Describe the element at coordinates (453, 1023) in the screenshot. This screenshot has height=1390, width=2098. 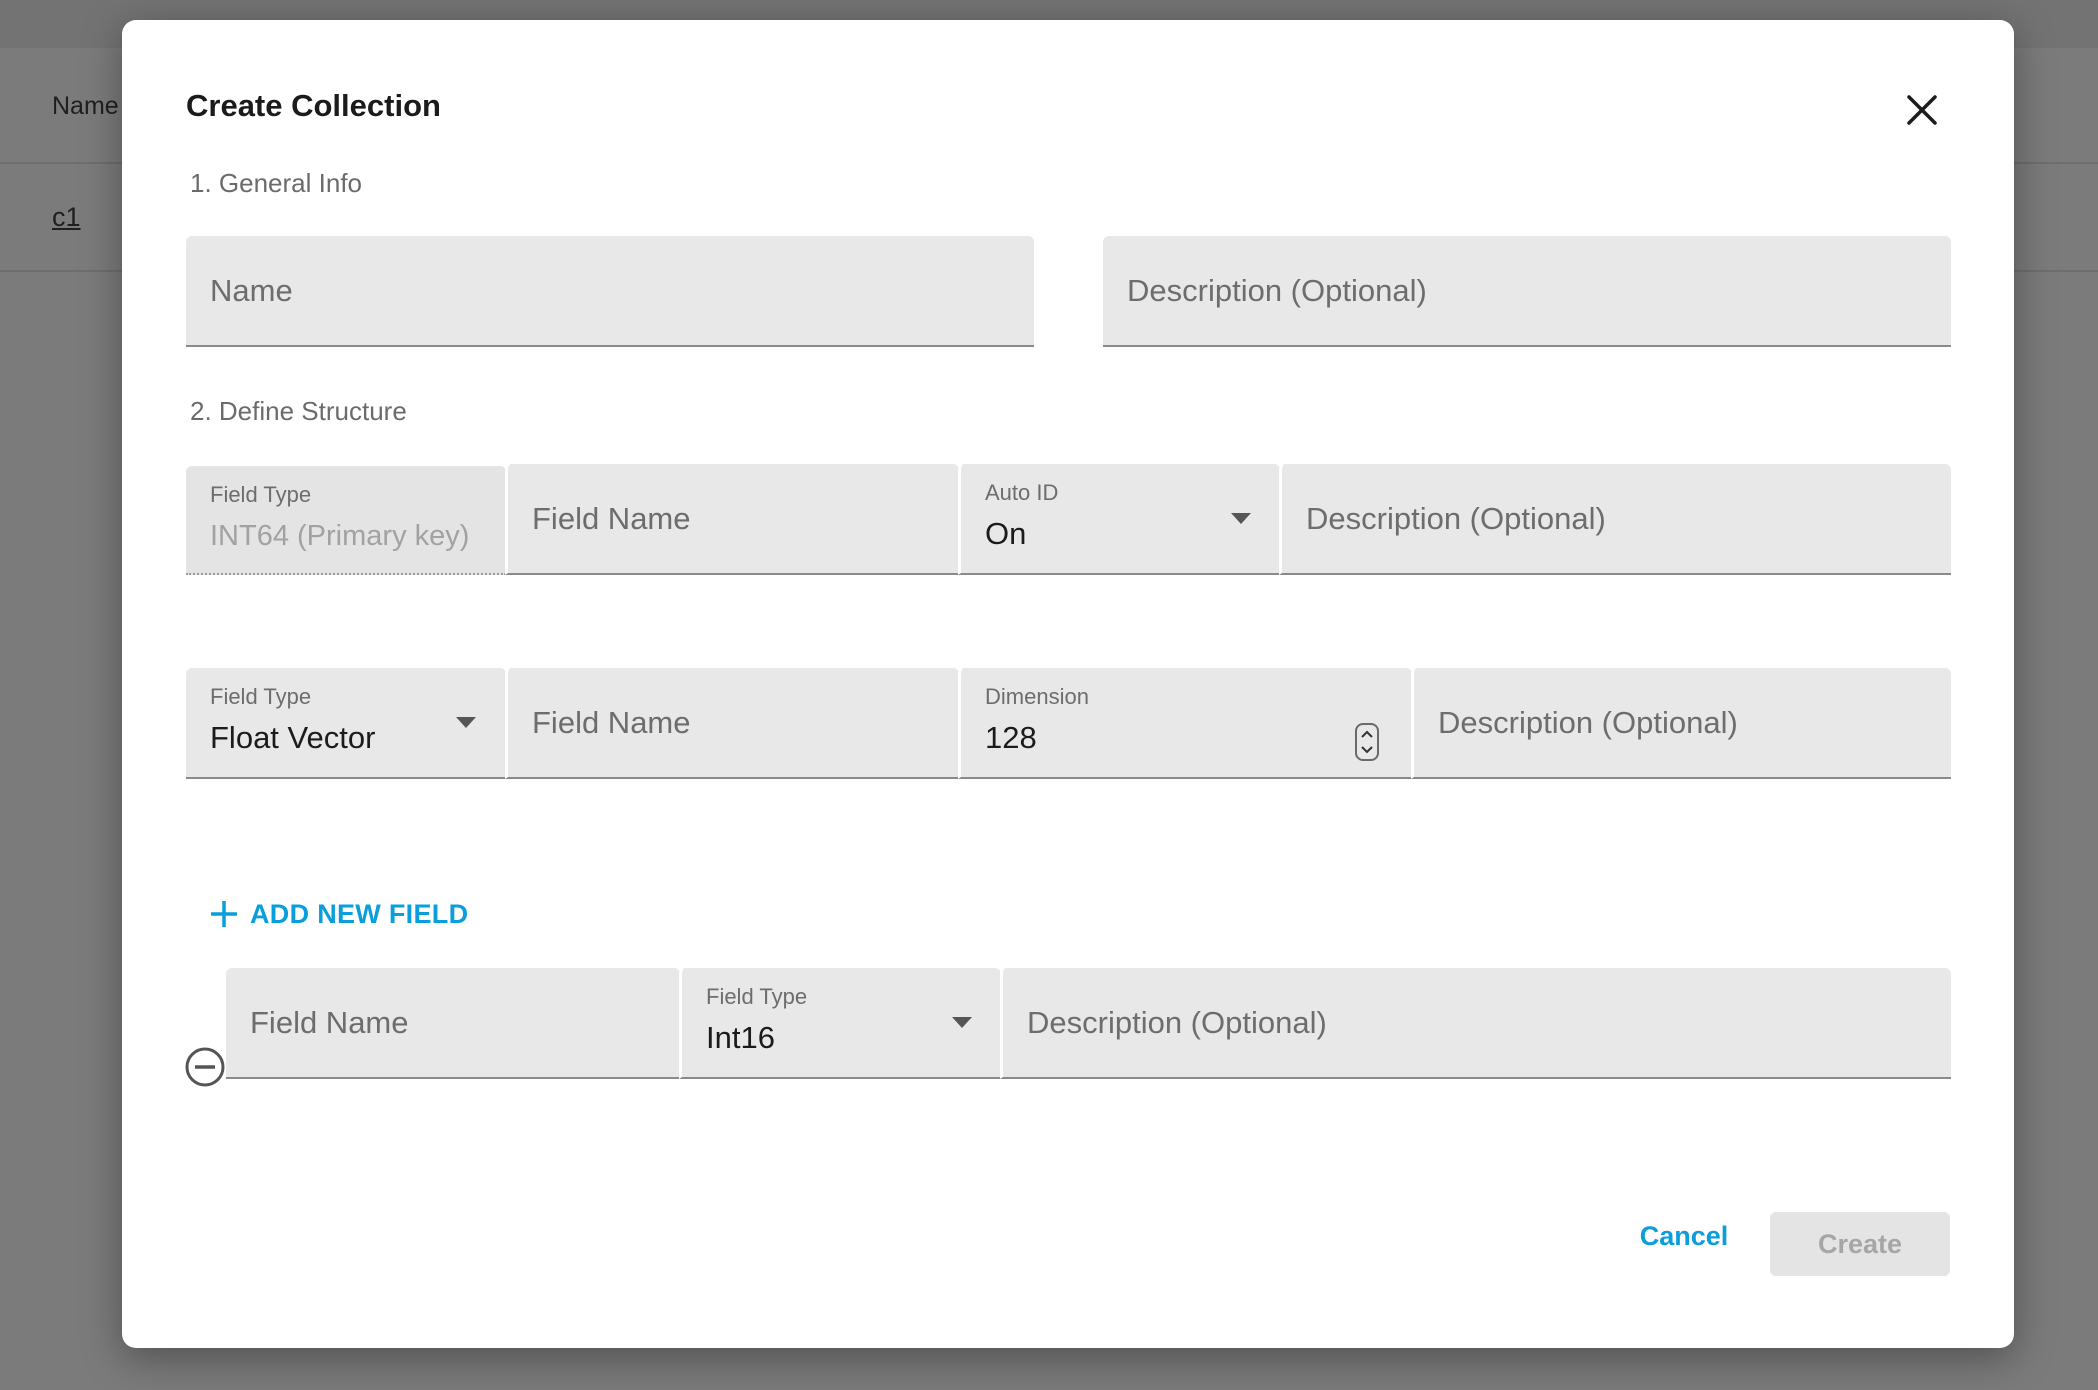
I see `extra-field-name-input: Field Name` at that location.